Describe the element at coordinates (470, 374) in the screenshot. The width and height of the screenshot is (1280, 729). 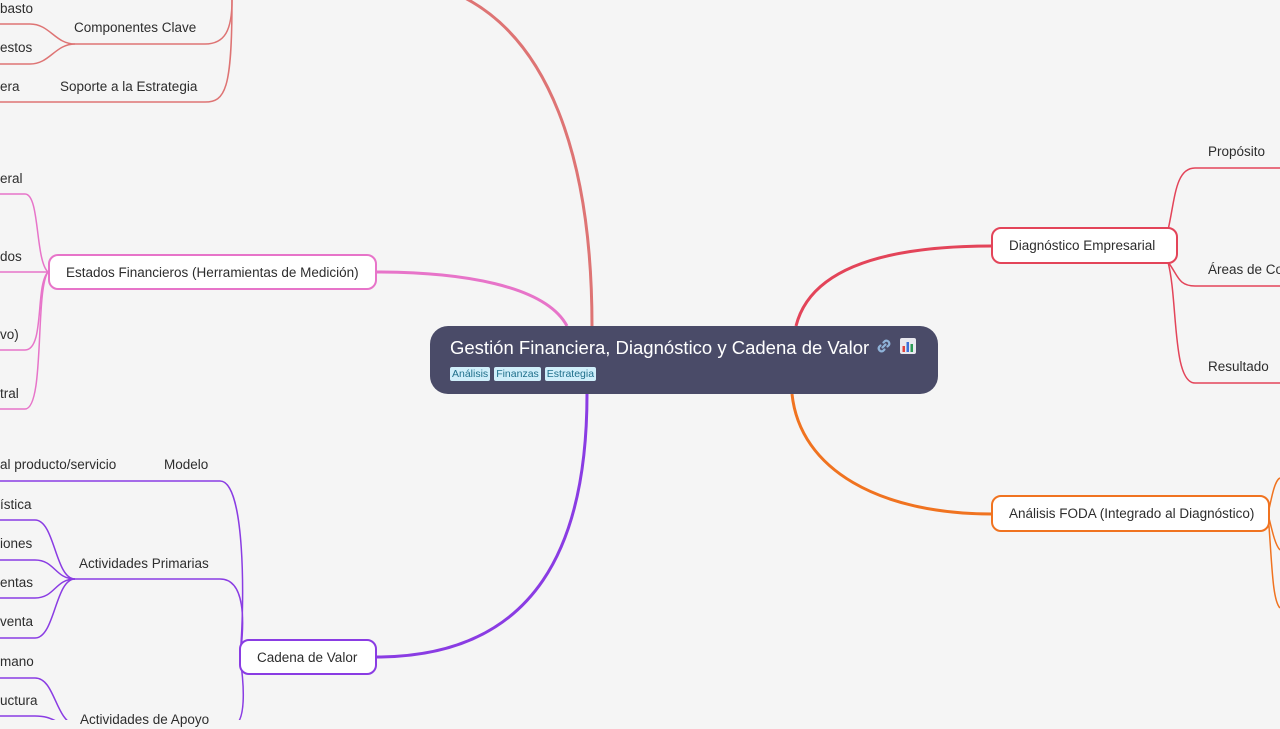
I see `tag-analisis: Análisis` at that location.